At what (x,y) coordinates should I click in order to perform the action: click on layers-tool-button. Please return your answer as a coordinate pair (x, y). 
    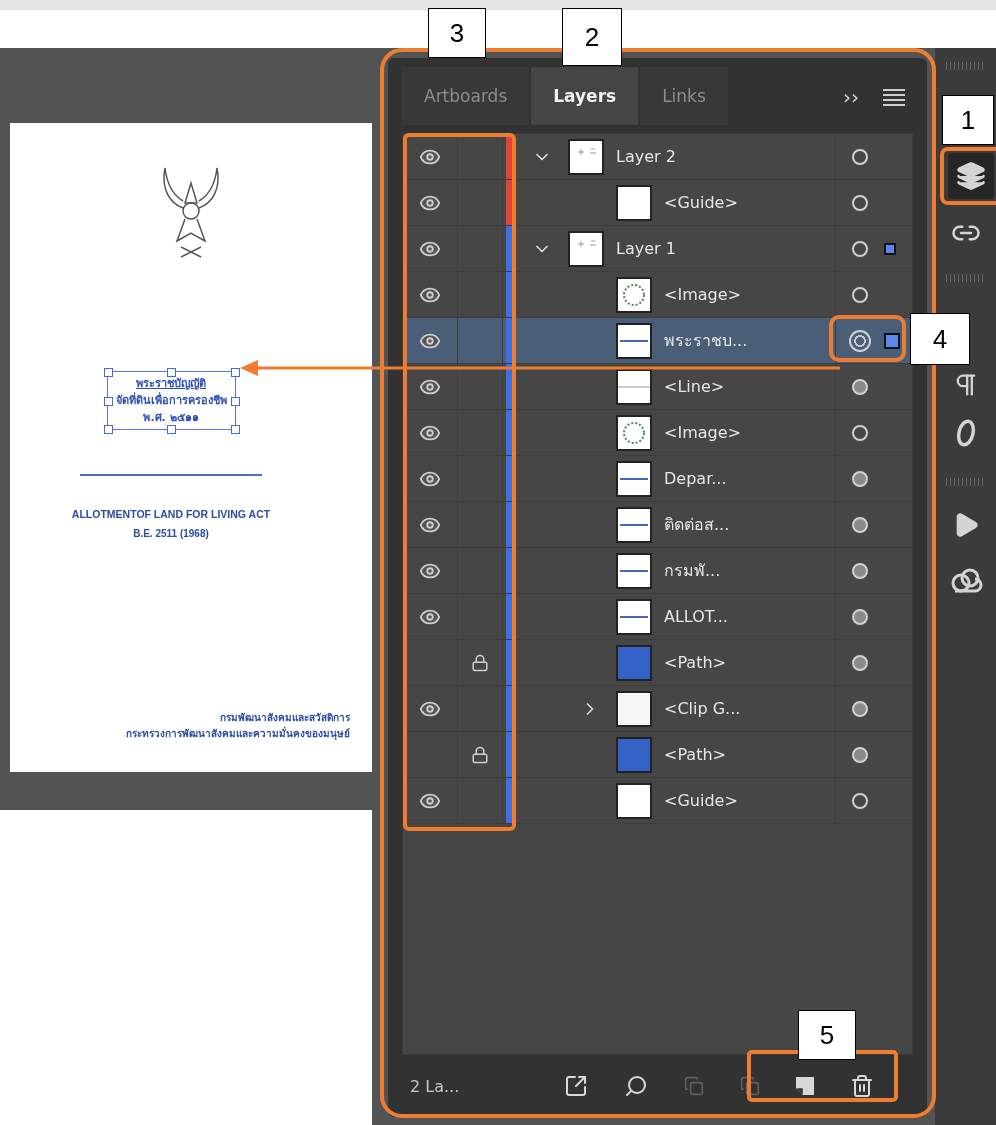
    Looking at the image, I should click on (970, 176).